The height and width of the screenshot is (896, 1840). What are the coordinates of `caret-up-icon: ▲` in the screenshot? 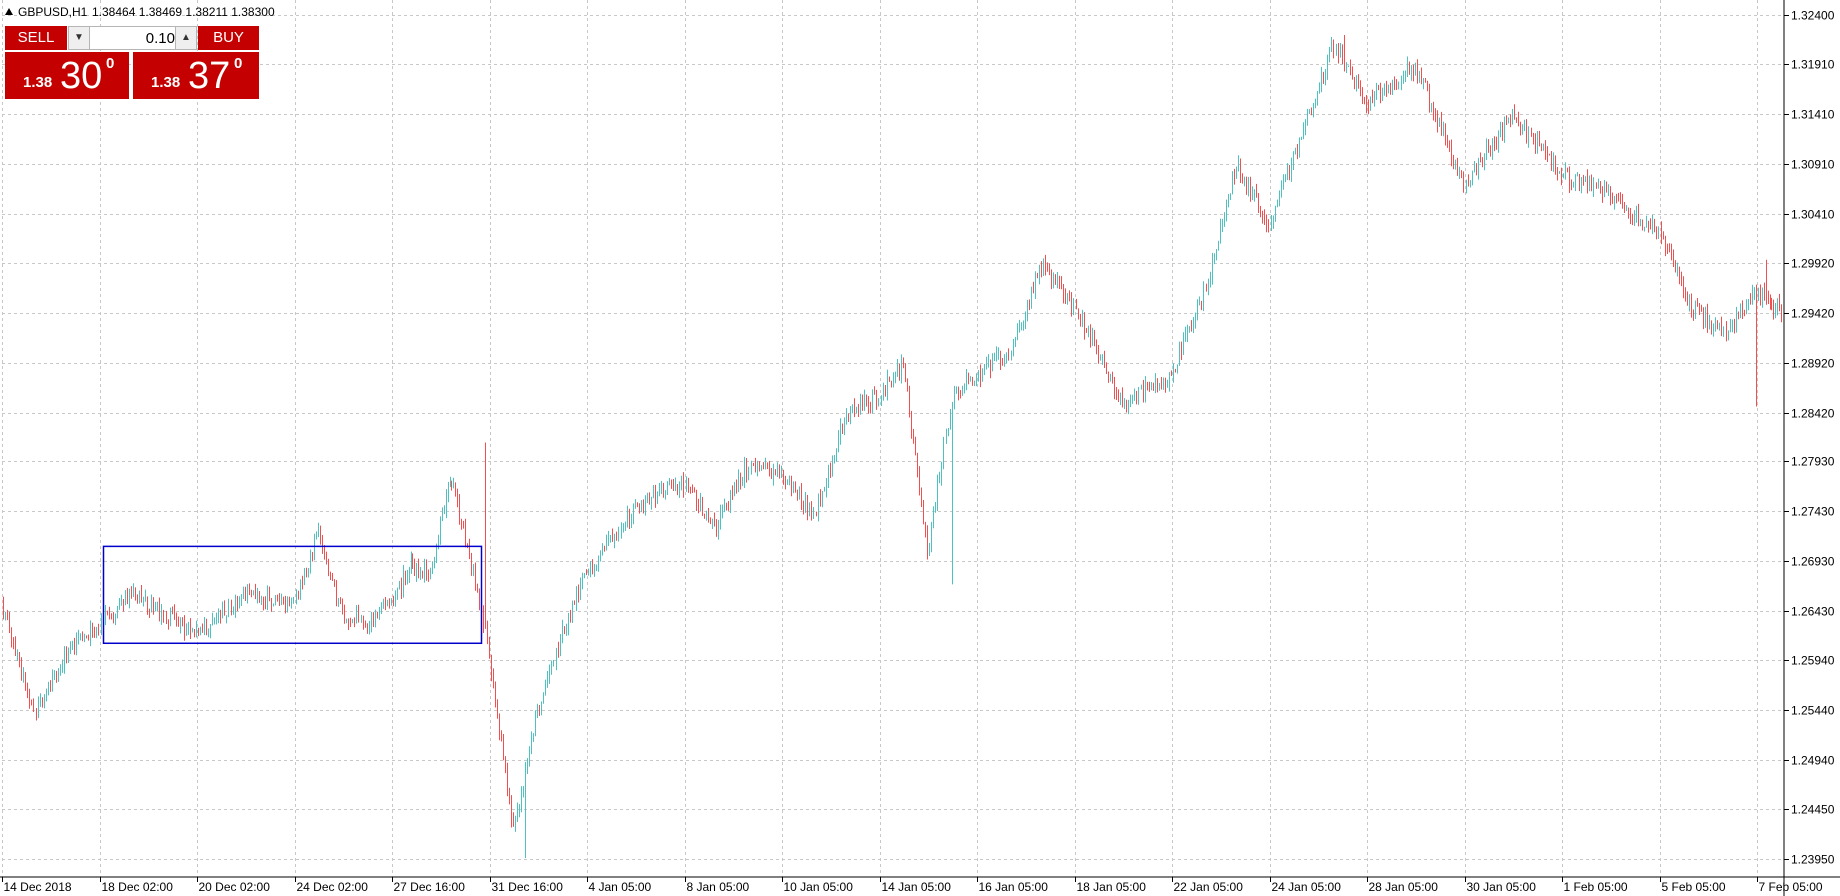 It's located at (186, 37).